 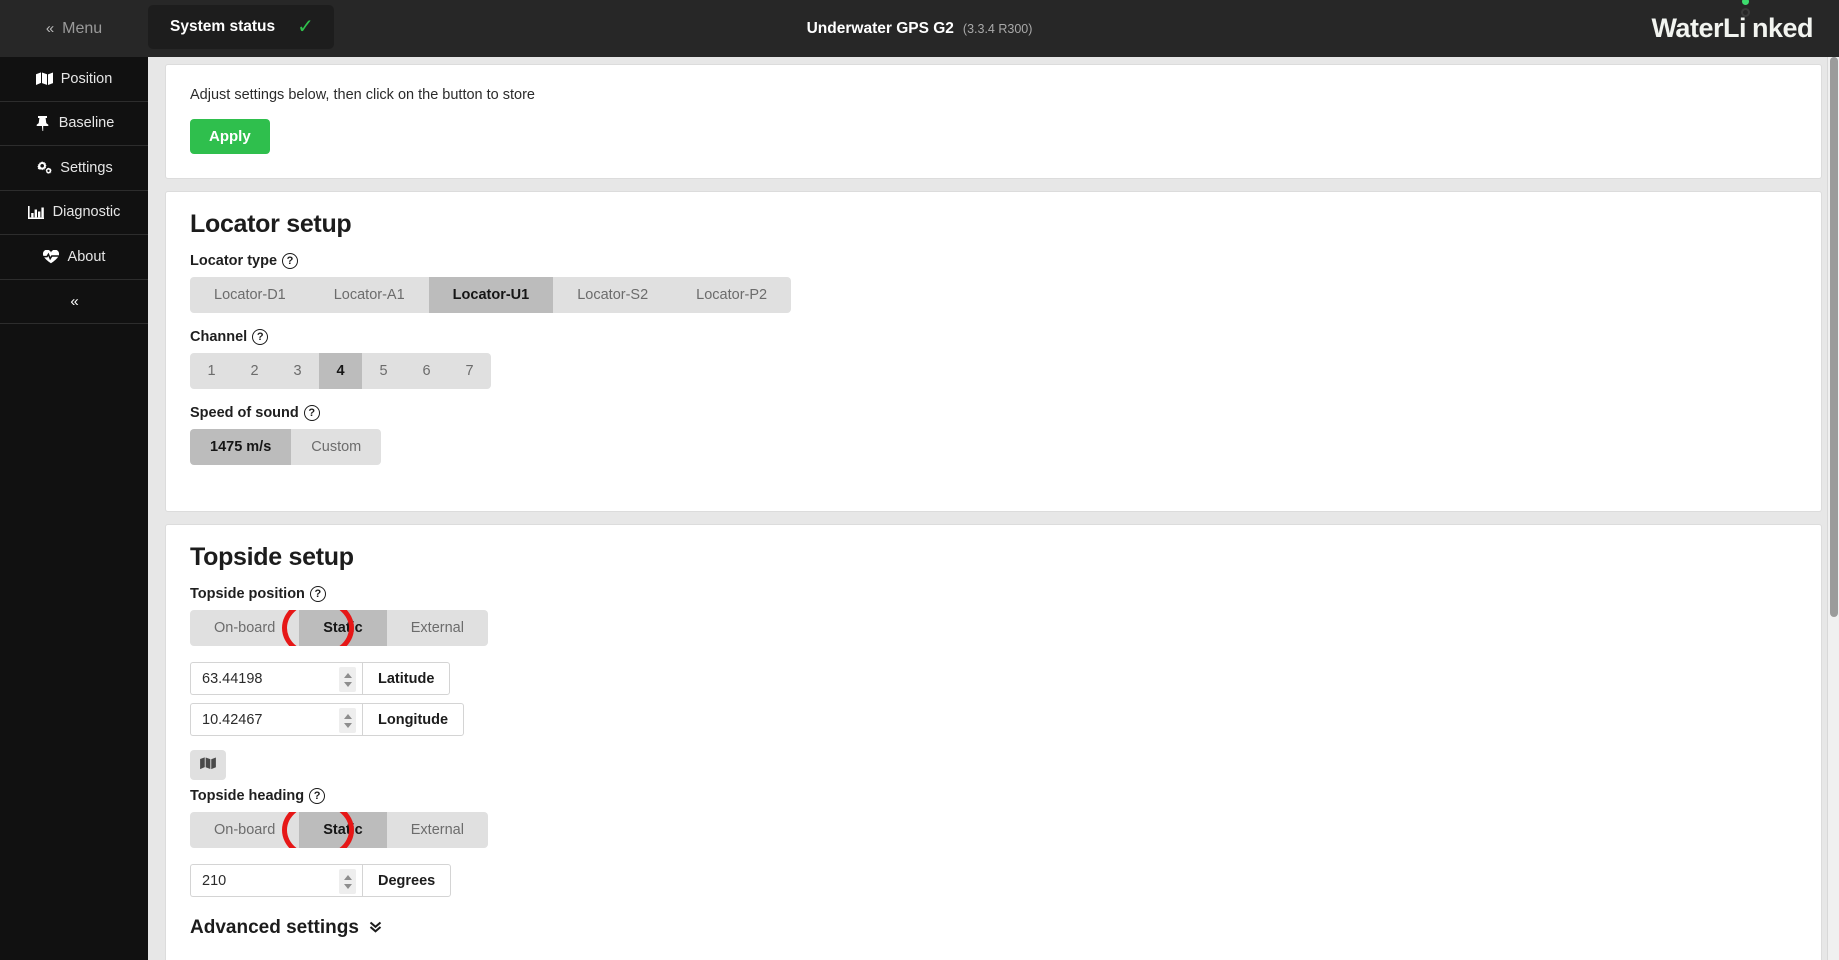 What do you see at coordinates (250, 295) in the screenshot?
I see `locator-type-option-d1: Locator-D1` at bounding box center [250, 295].